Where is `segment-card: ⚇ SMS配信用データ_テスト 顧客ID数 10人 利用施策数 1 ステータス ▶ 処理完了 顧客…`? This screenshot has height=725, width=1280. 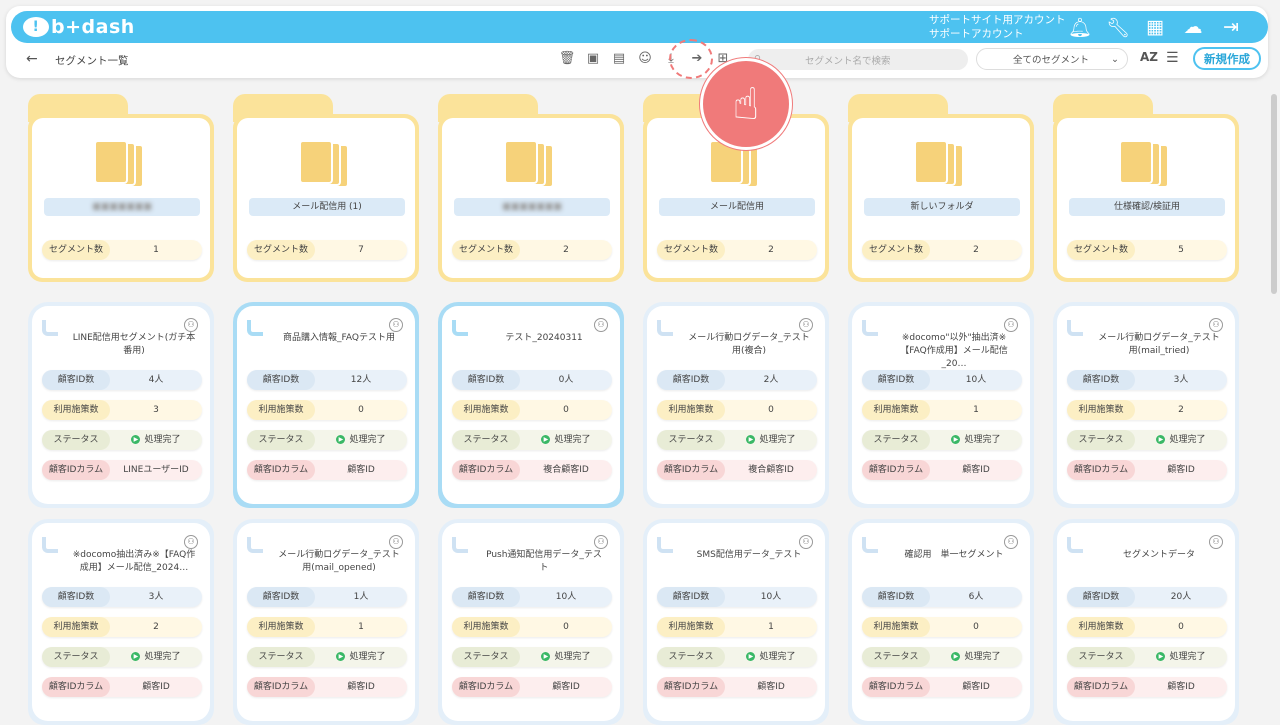
segment-card: ⚇ SMS配信用データ_テスト 顧客ID数 10人 利用施策数 1 ステータス ▶ 処理完了 顧客… is located at coordinates (736, 622).